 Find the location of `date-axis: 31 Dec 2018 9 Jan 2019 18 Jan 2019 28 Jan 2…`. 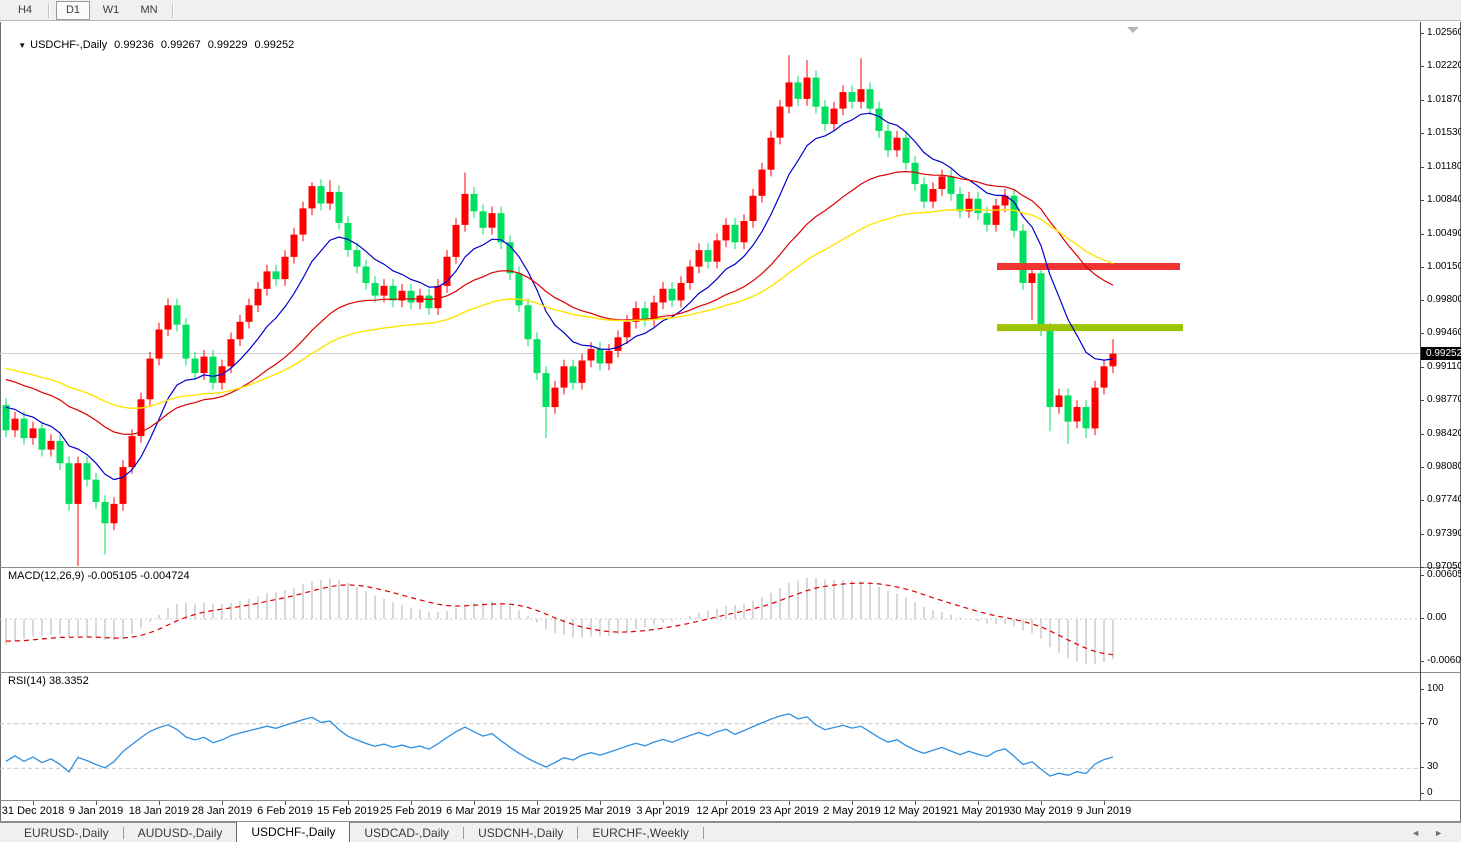

date-axis: 31 Dec 2018 9 Jan 2019 18 Jan 2019 28 Jan 2… is located at coordinates (710, 811).